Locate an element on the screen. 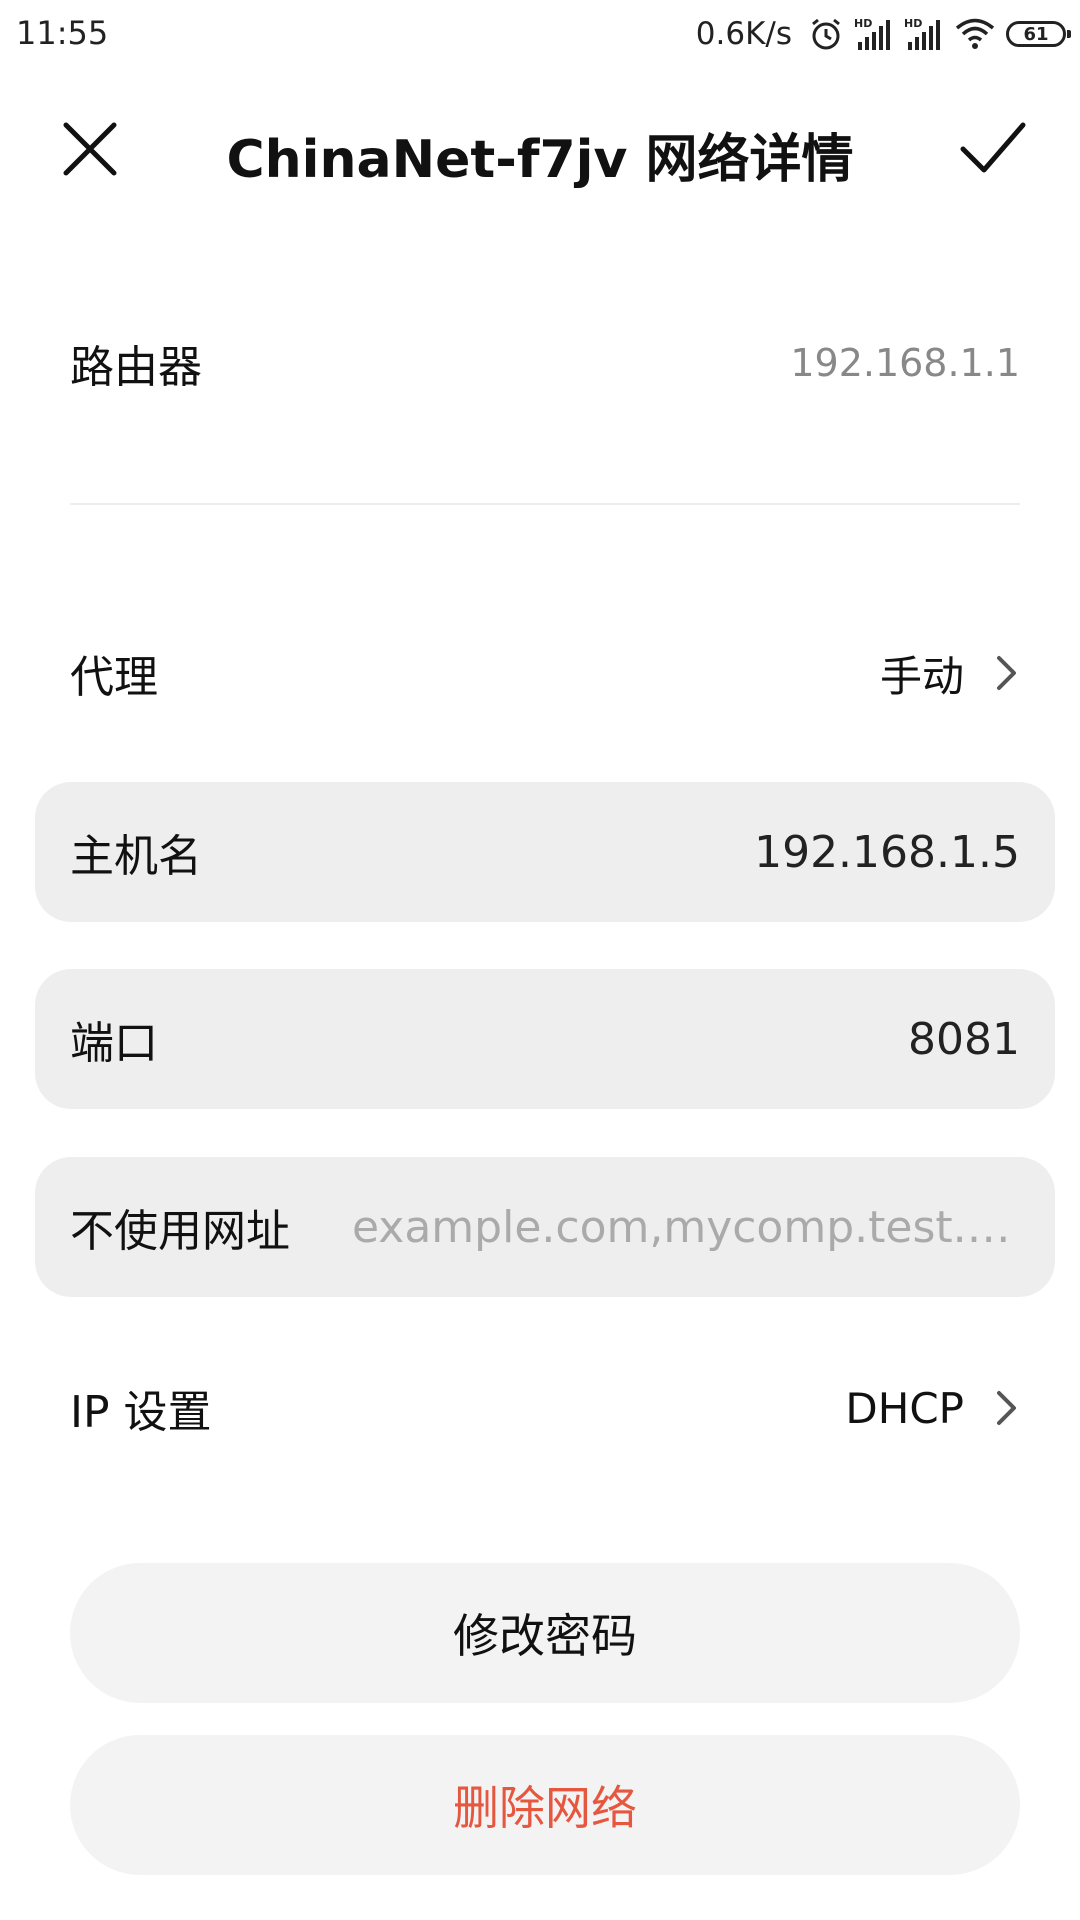 The height and width of the screenshot is (1920, 1080). status-time: 11:55 is located at coordinates (62, 33).